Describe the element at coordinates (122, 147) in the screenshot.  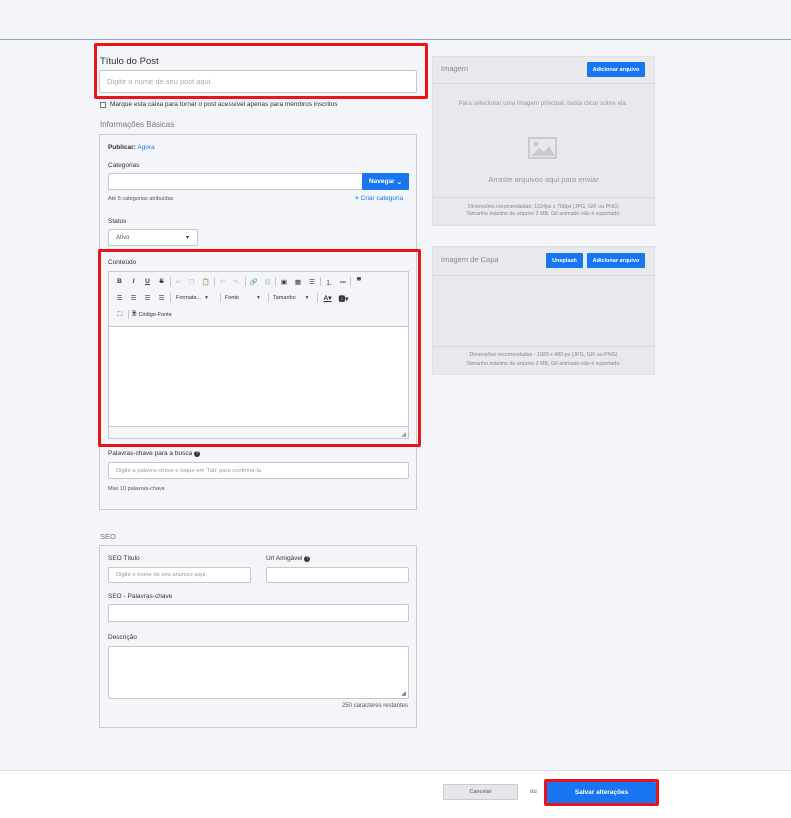
I see `publish-label: Publicar:` at that location.